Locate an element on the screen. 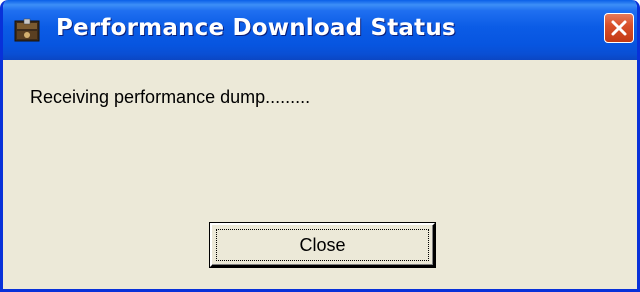 The width and height of the screenshot is (640, 292). app-icon is located at coordinates (27, 31).